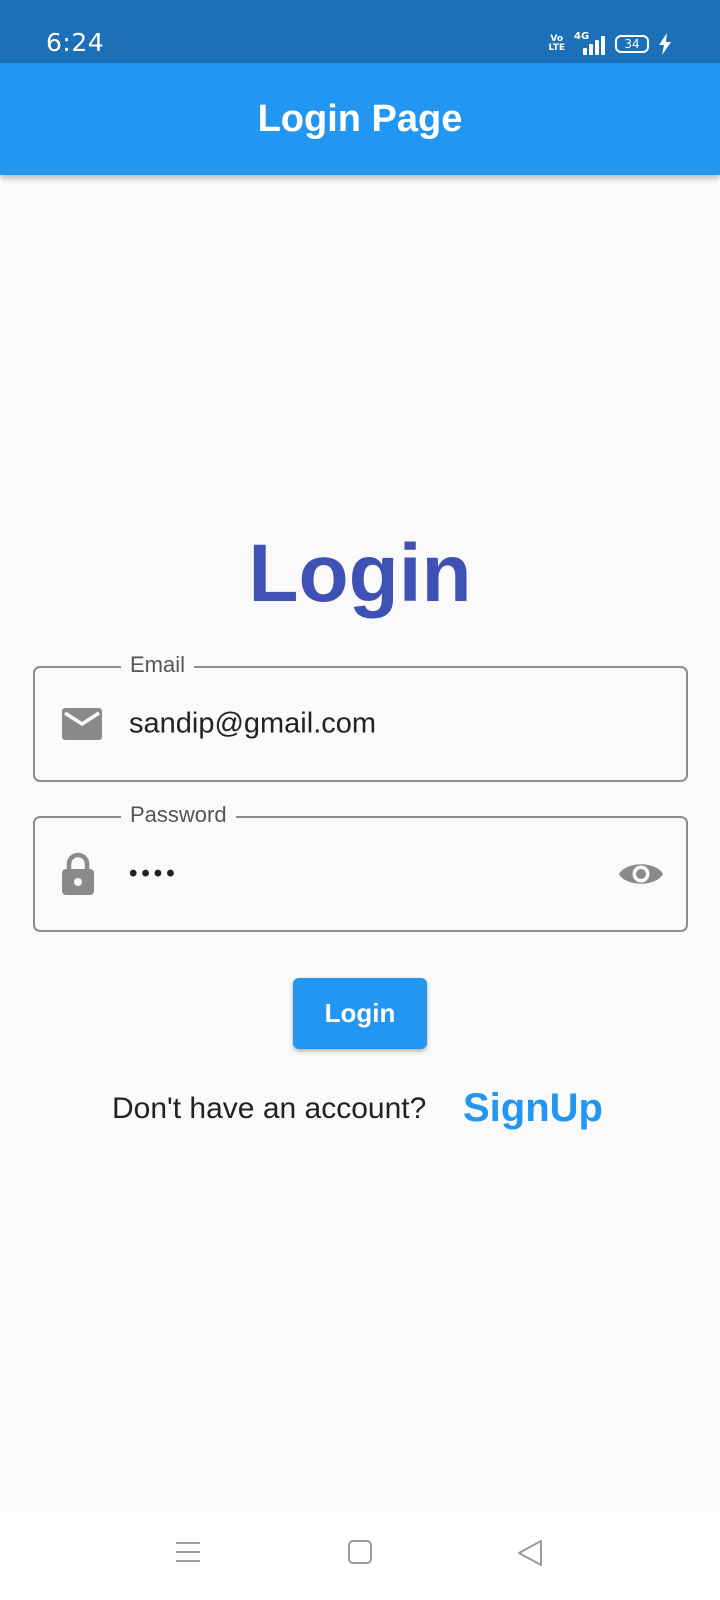  What do you see at coordinates (360, 1552) in the screenshot?
I see `home-icon` at bounding box center [360, 1552].